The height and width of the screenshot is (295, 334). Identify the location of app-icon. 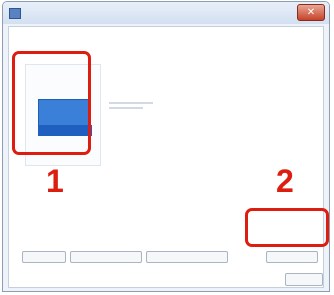
(15, 13).